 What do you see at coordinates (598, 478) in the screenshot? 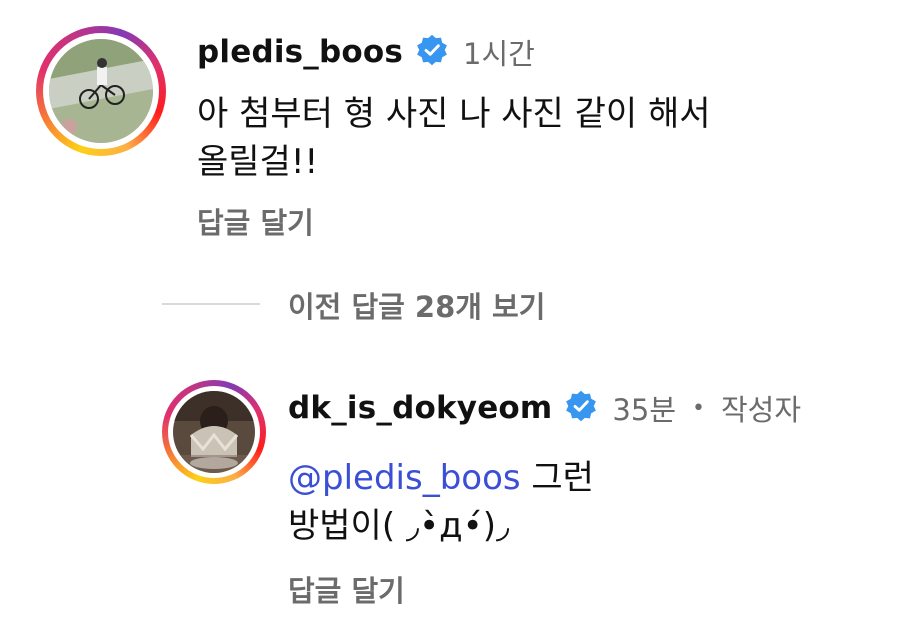
I see `comment-text-line-1: @pledis_boos 그런` at bounding box center [598, 478].